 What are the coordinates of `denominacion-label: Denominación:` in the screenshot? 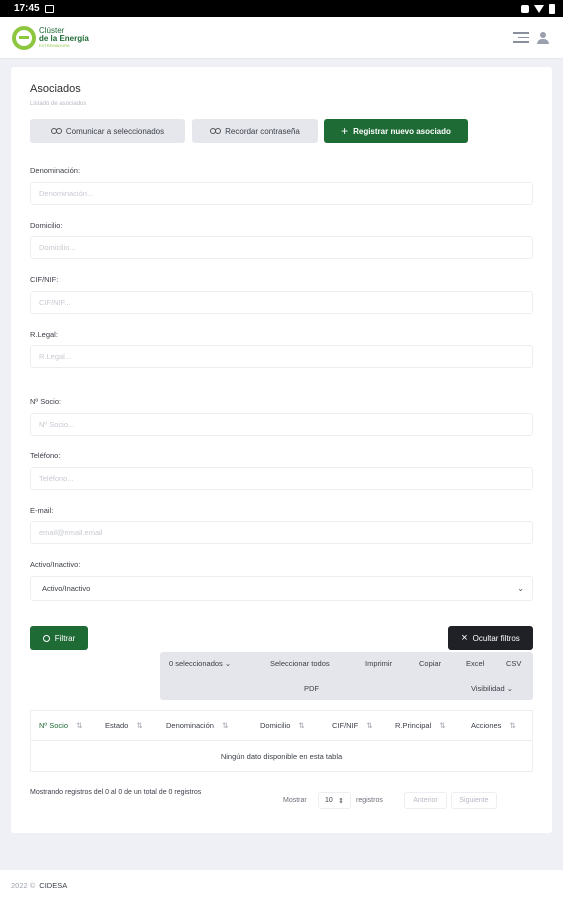 It's located at (55, 170).